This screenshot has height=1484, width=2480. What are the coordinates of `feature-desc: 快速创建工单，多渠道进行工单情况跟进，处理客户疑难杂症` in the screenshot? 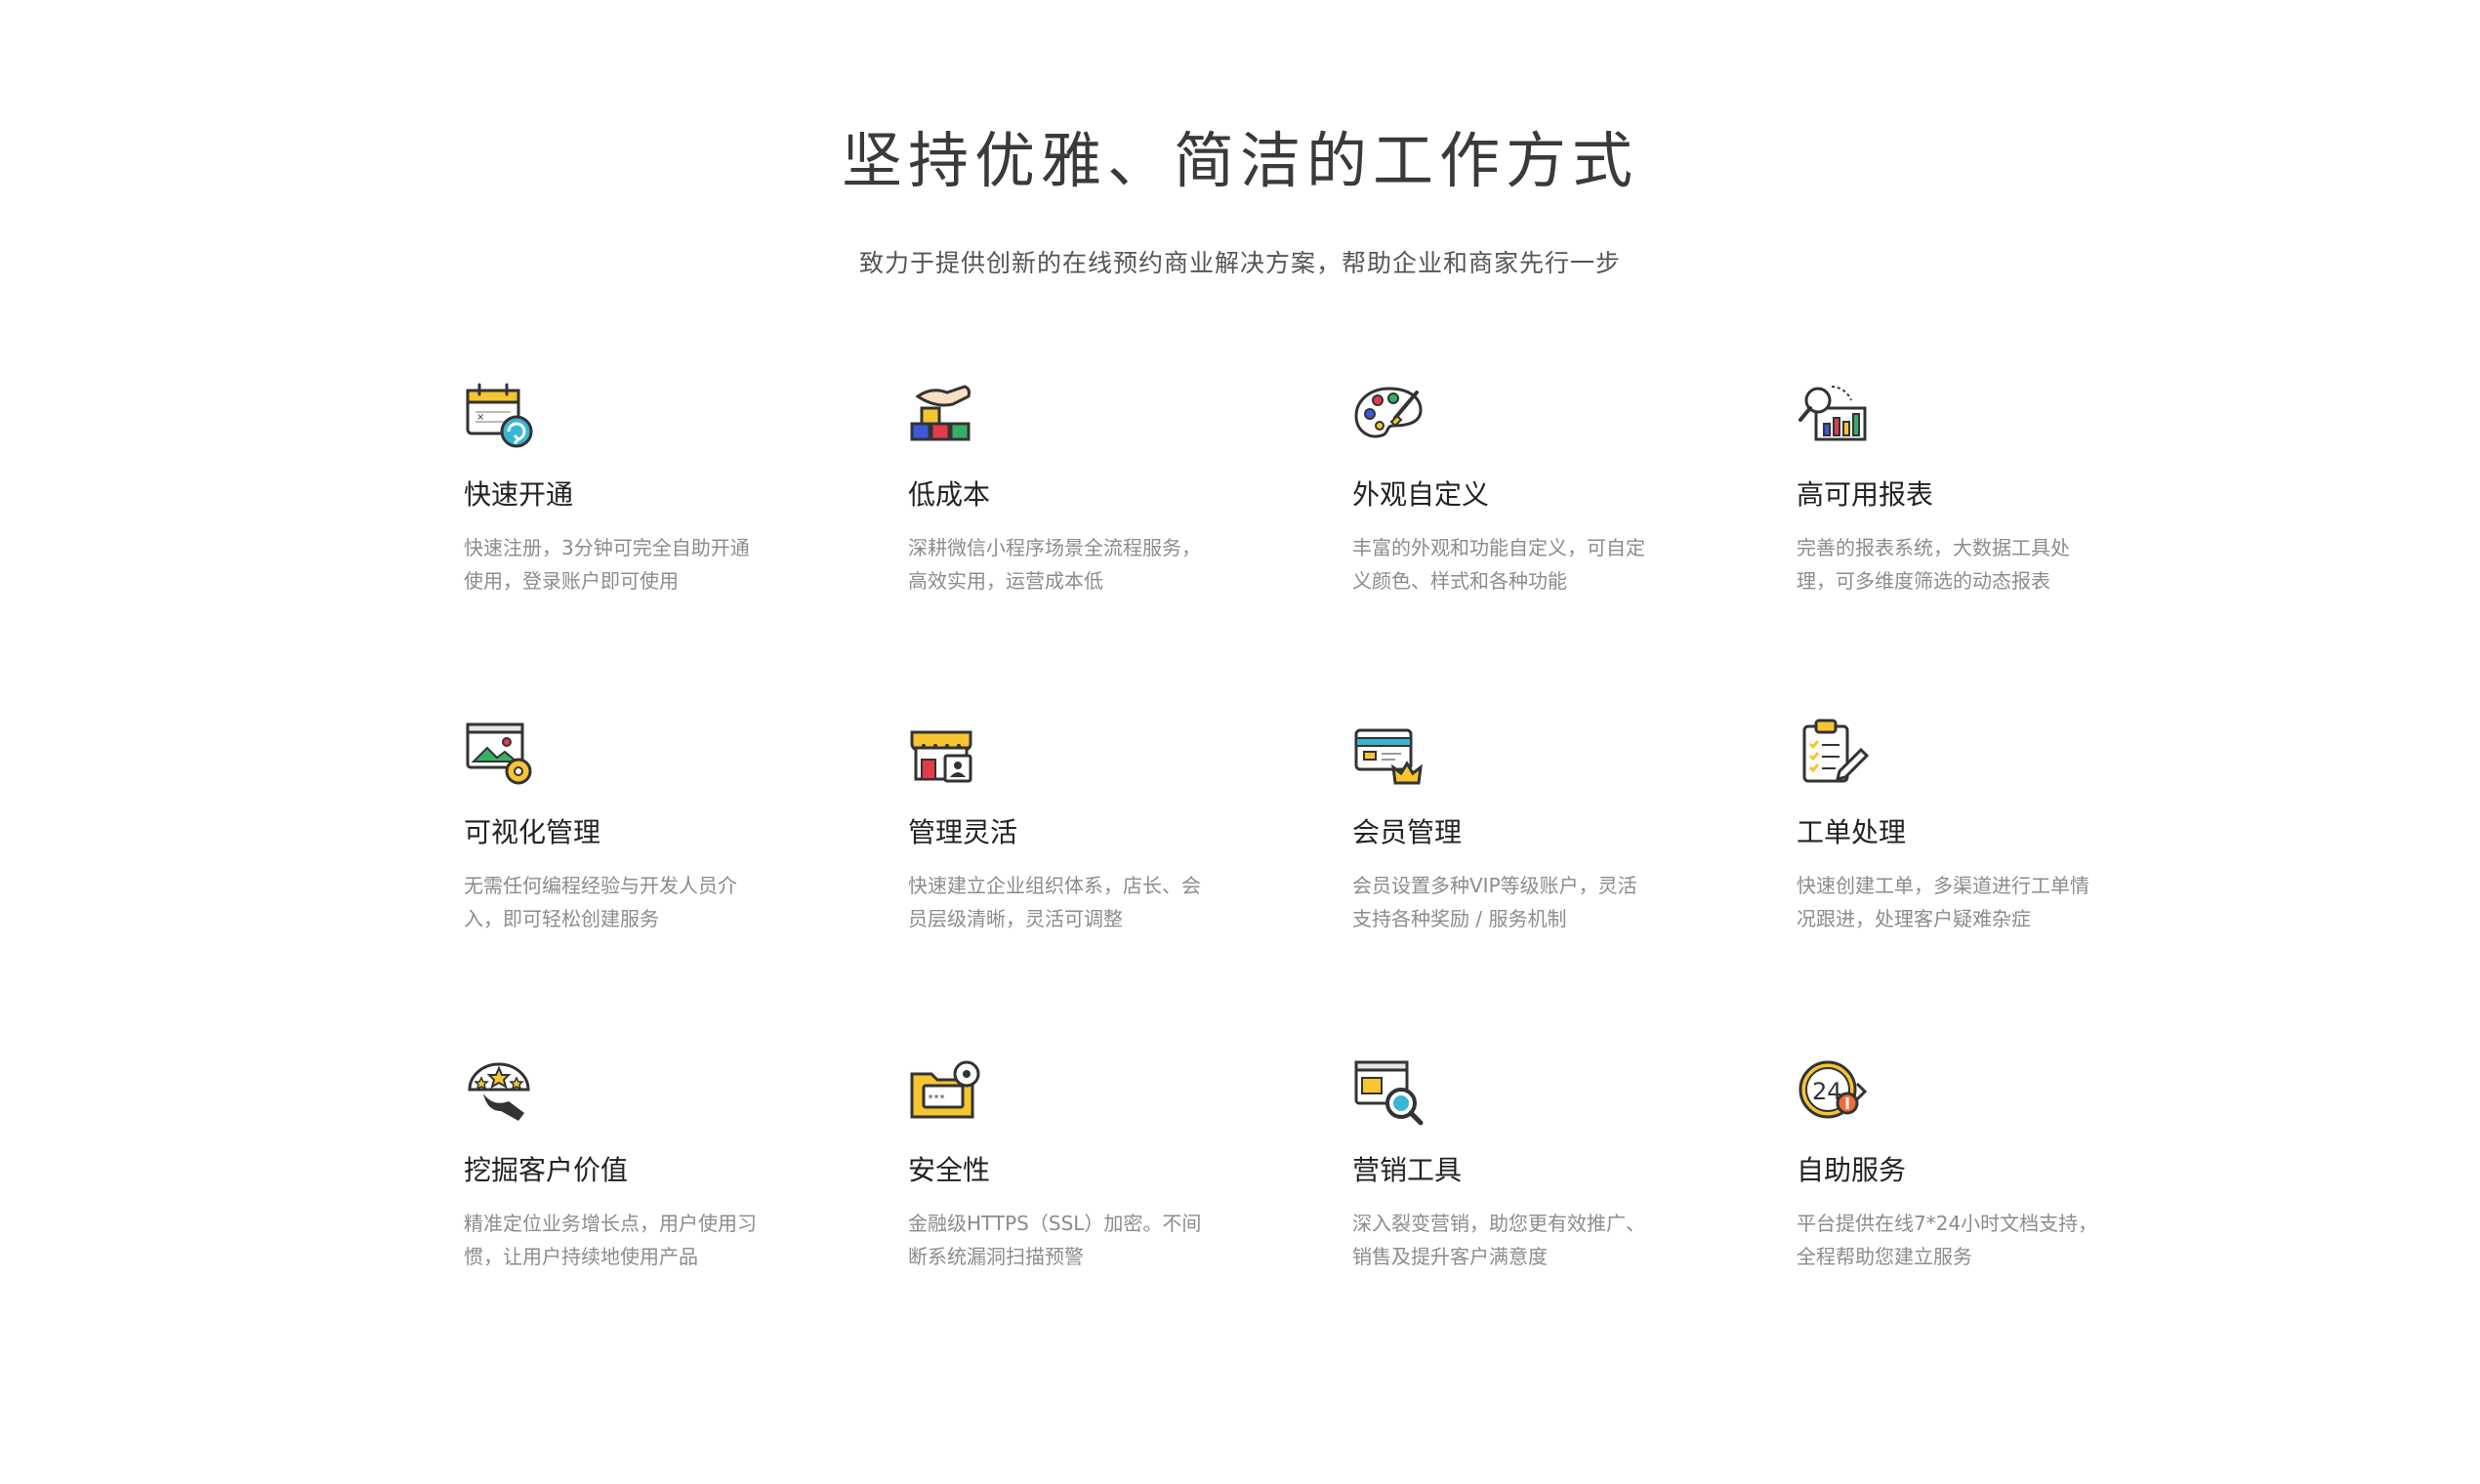 It's located at (1943, 902).